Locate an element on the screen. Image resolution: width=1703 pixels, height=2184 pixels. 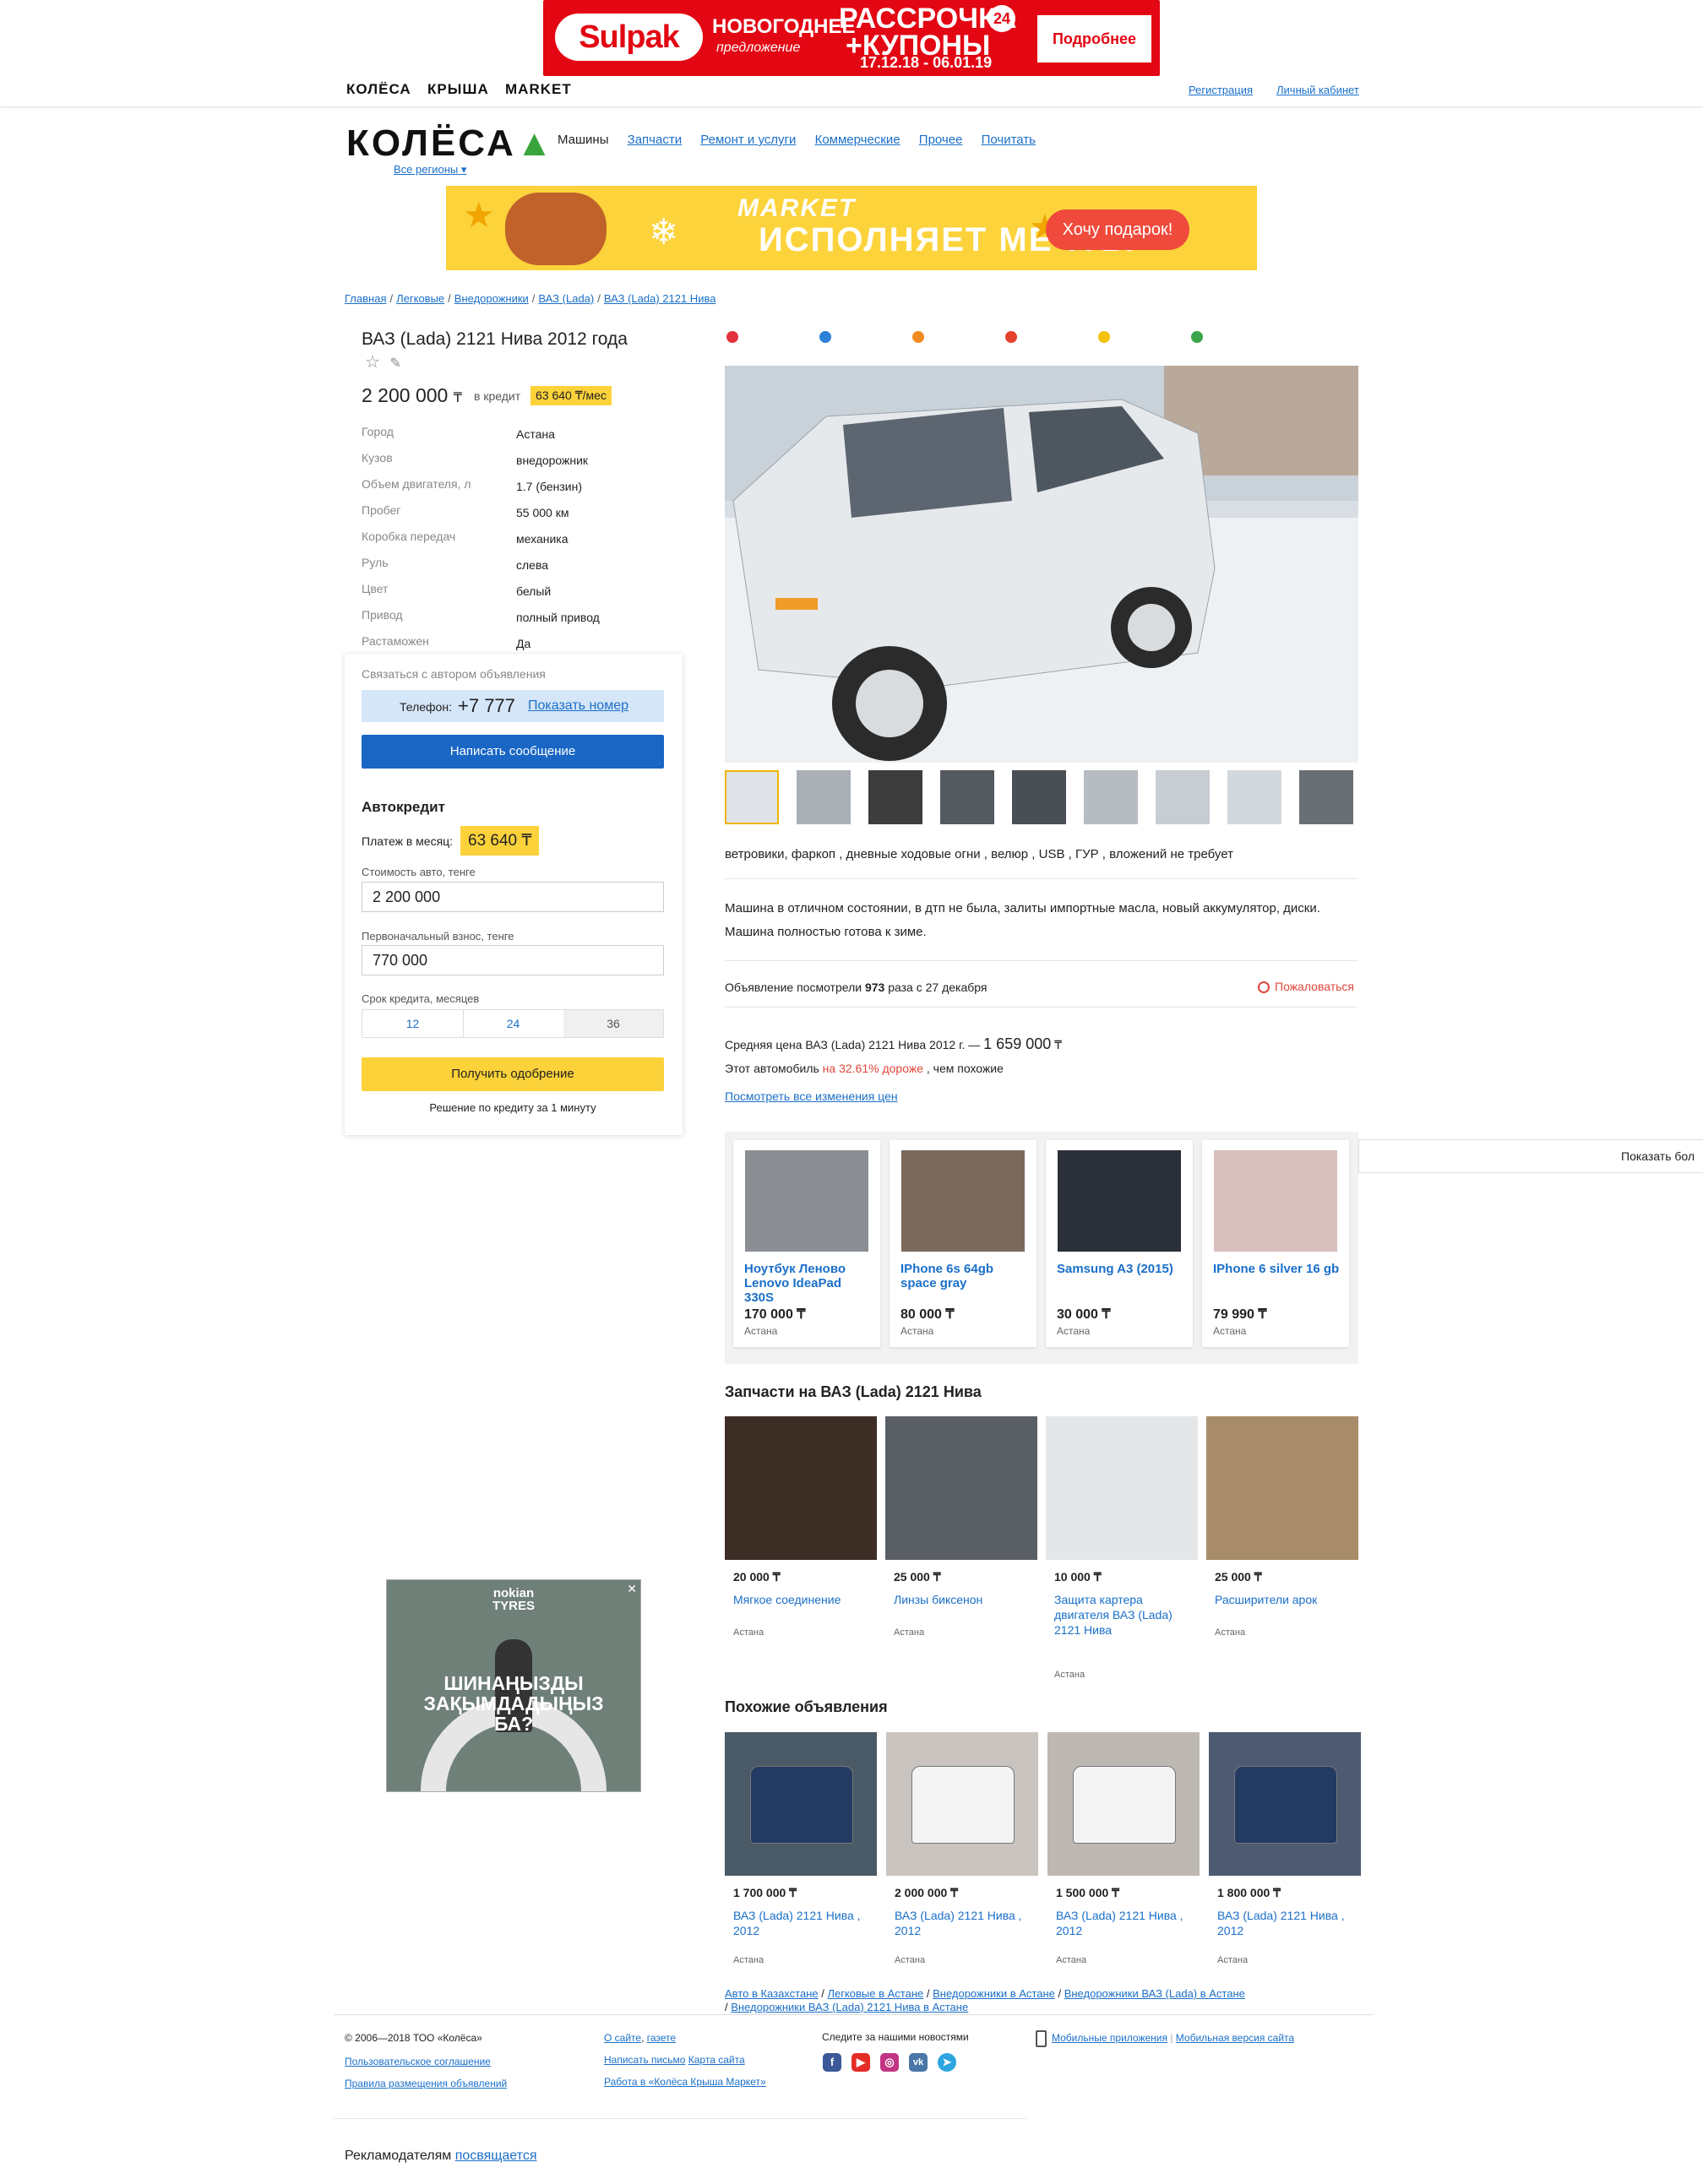
market-item-name: Ноутбук Леново Lenovo IdeaPad 330S is located at coordinates (807, 1283).